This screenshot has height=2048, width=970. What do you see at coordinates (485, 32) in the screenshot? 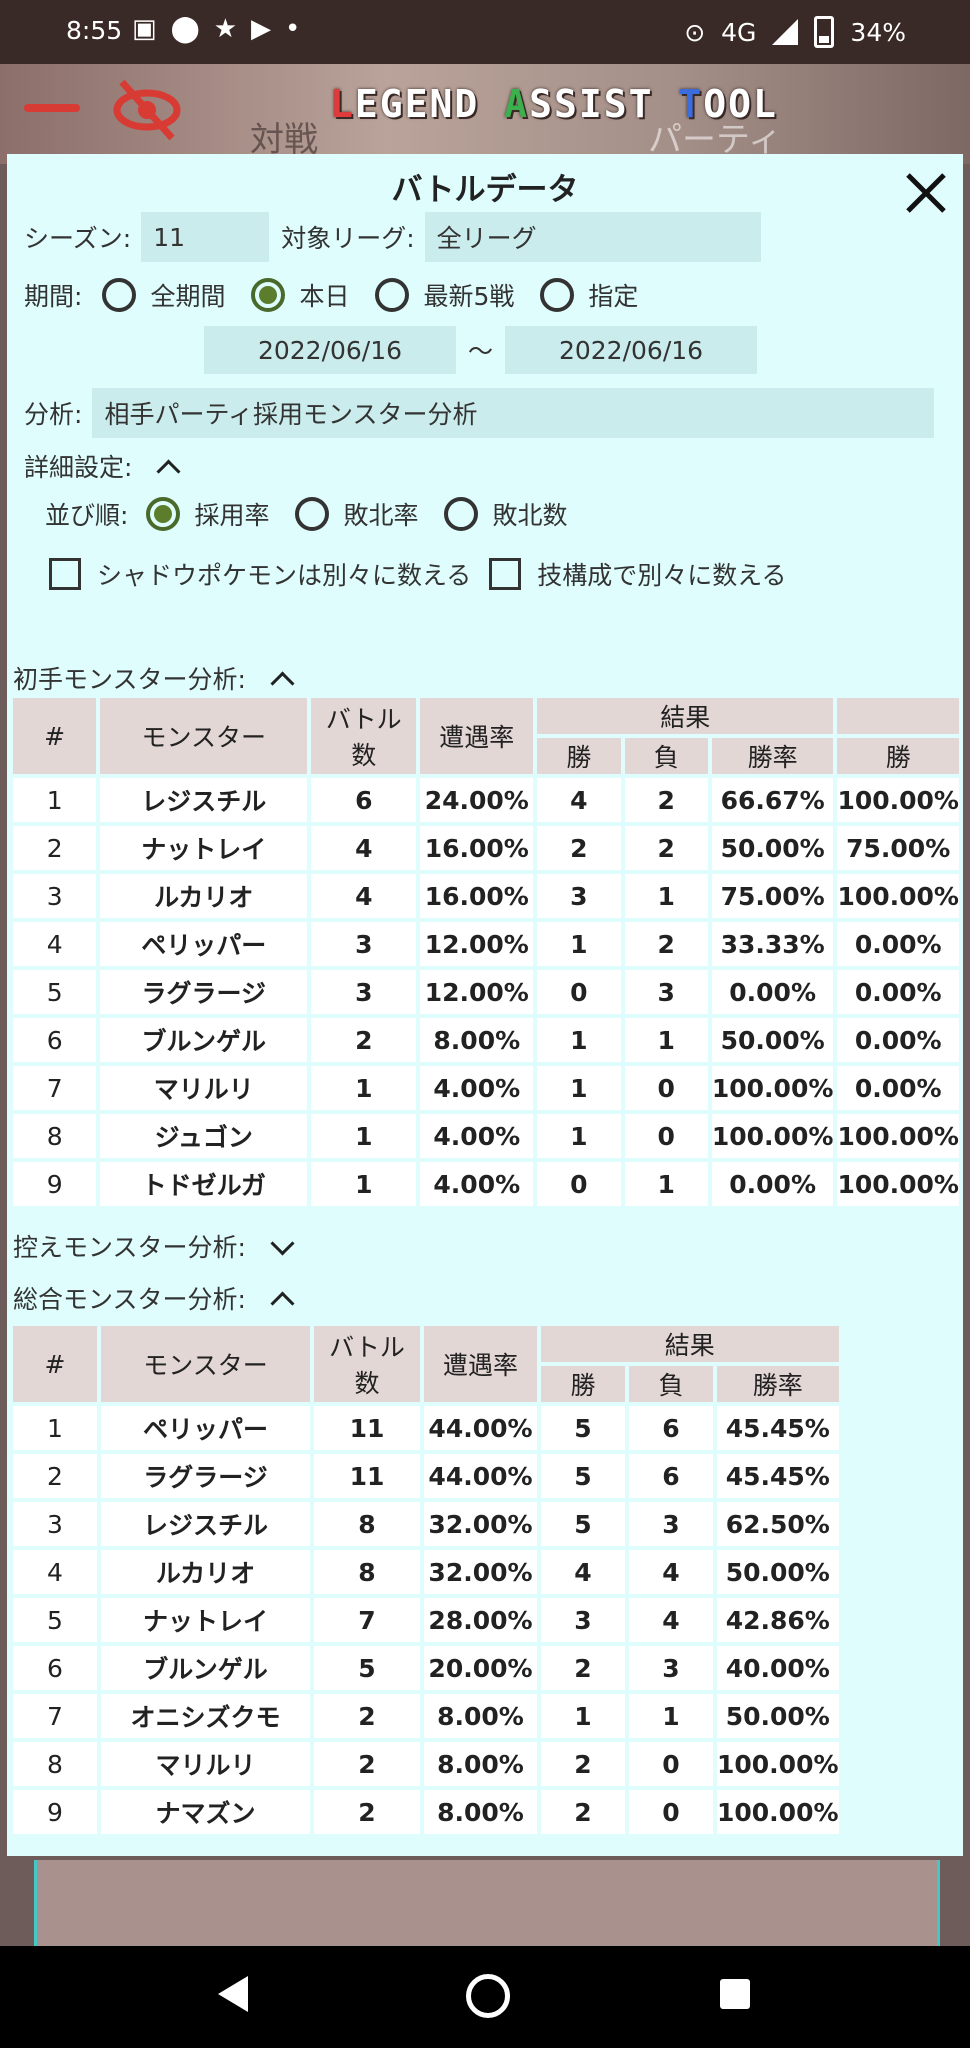
I see `status-bar: 8:55 ▣ ⬤ ★ ▶ • ⊙ 4G 34%` at bounding box center [485, 32].